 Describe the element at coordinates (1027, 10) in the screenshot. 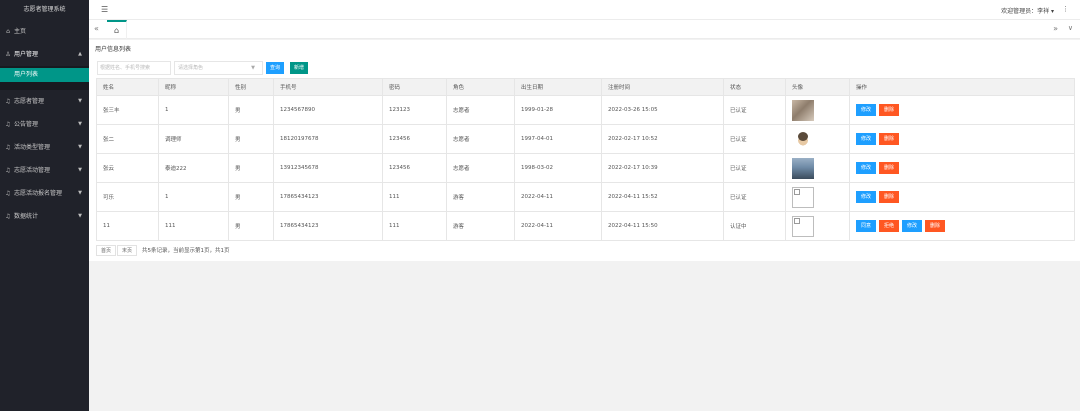

I see `user-menu: 欢迎管理员：李祥 ▾` at that location.